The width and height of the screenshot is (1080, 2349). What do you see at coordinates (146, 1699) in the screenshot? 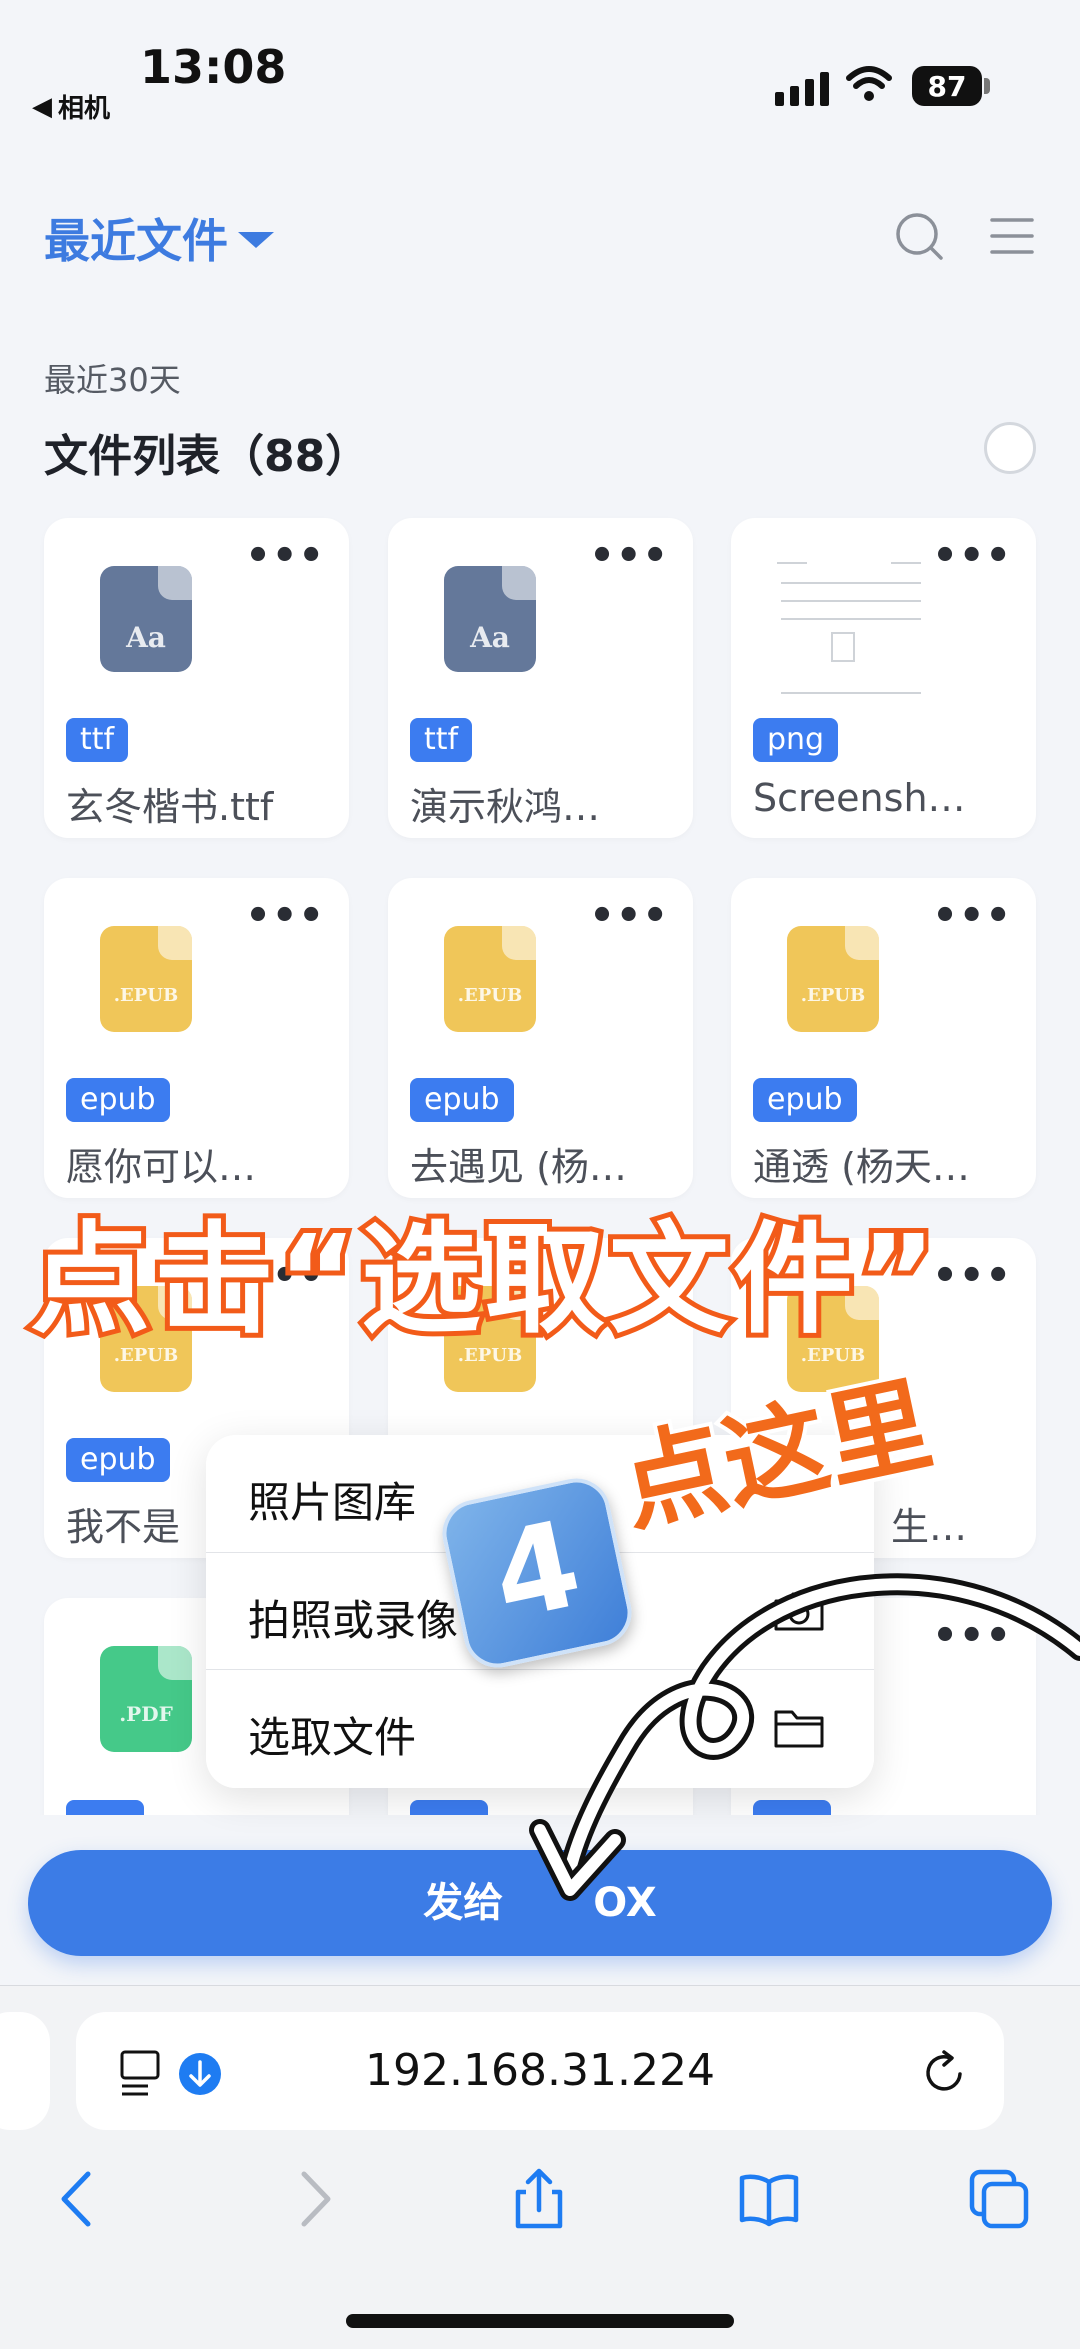
I see `pdf-file-icon: .PDF` at bounding box center [146, 1699].